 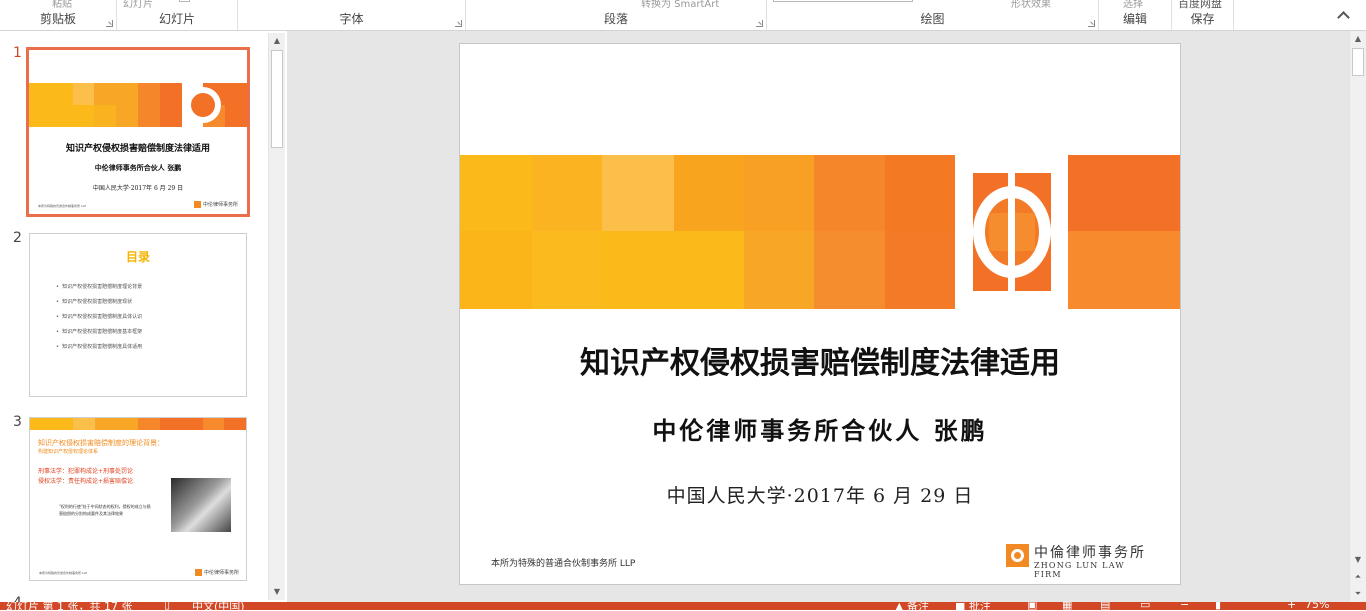 What do you see at coordinates (820, 494) in the screenshot?
I see `slide-date: 中国人民大学·2017年 6 月 29 日` at bounding box center [820, 494].